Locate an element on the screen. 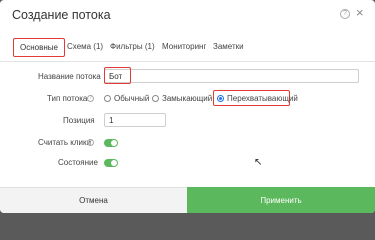 The width and height of the screenshot is (375, 240). state-label: Состояние is located at coordinates (78, 162).